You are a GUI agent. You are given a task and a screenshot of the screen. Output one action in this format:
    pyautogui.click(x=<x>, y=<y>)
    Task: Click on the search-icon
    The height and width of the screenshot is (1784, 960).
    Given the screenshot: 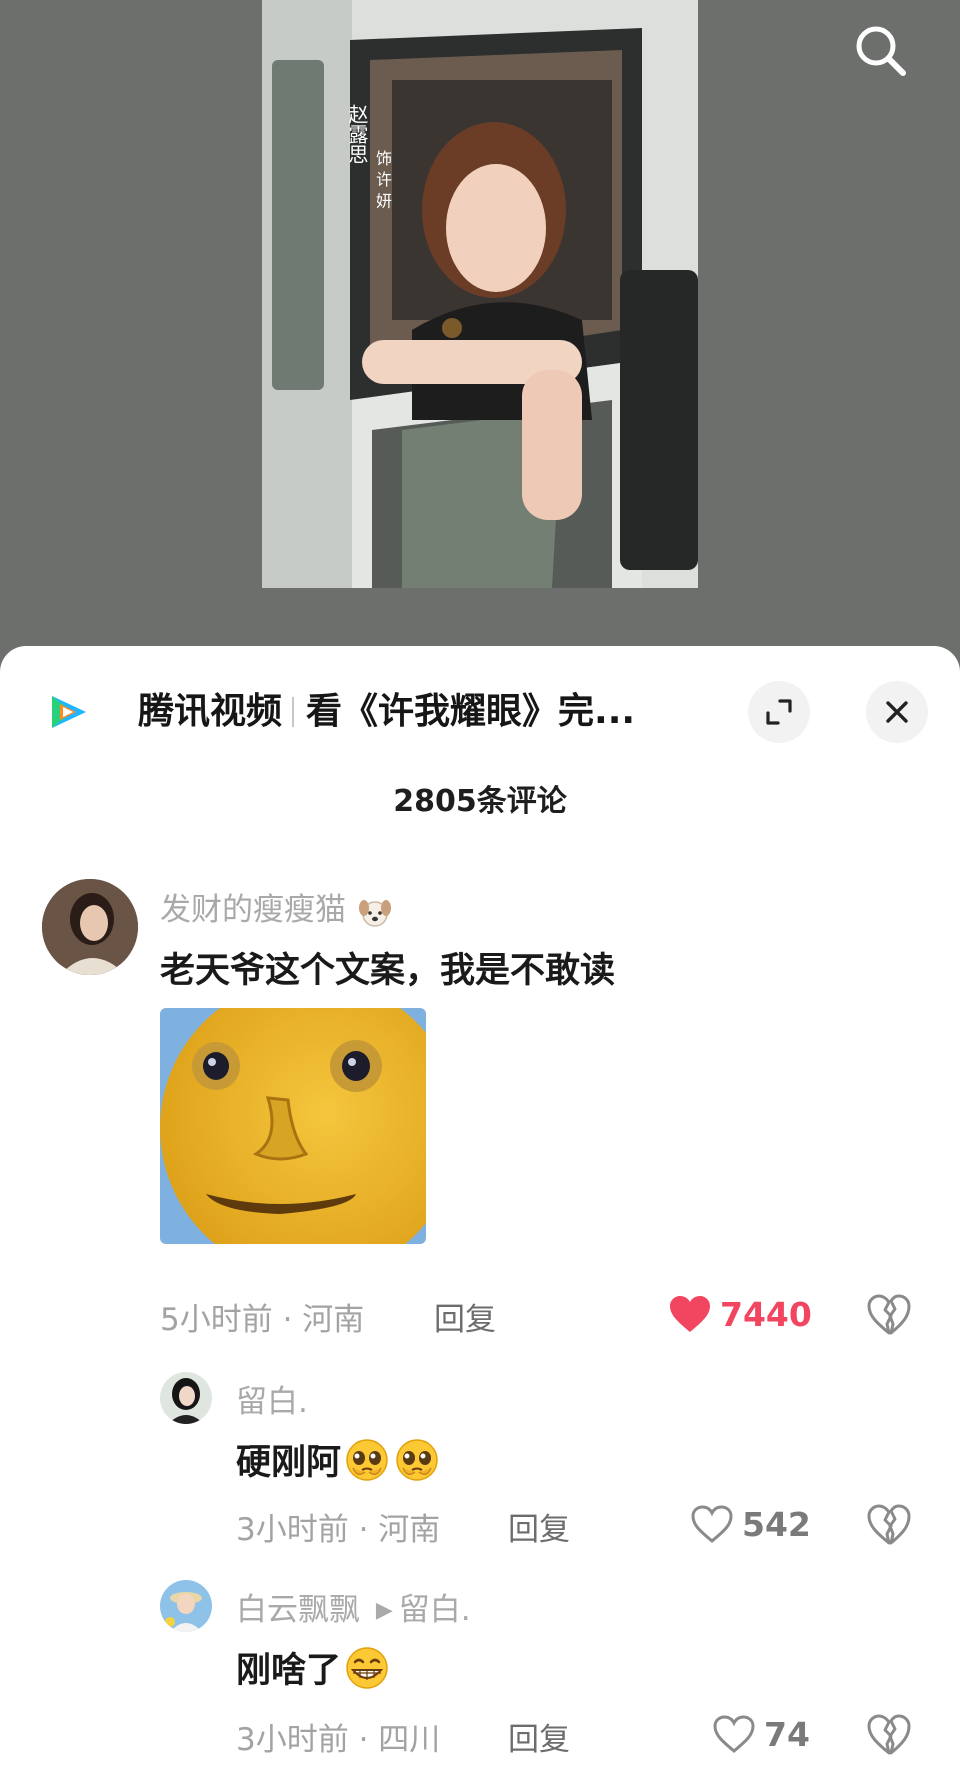 What is the action you would take?
    pyautogui.click(x=881, y=51)
    